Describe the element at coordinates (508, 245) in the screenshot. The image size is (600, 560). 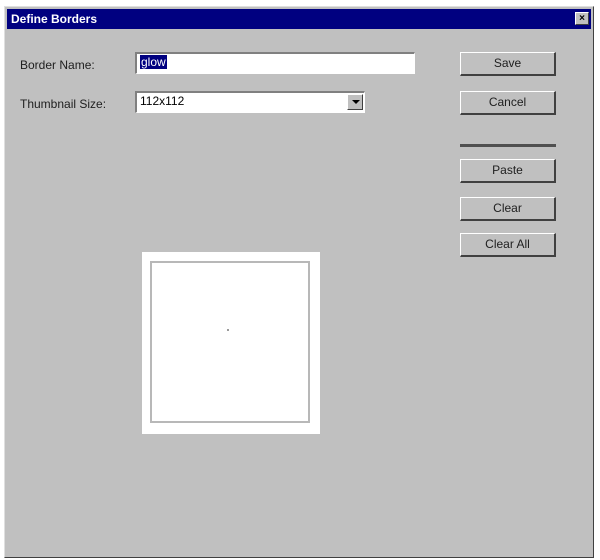
I see `clear-all-button: Clear All` at that location.